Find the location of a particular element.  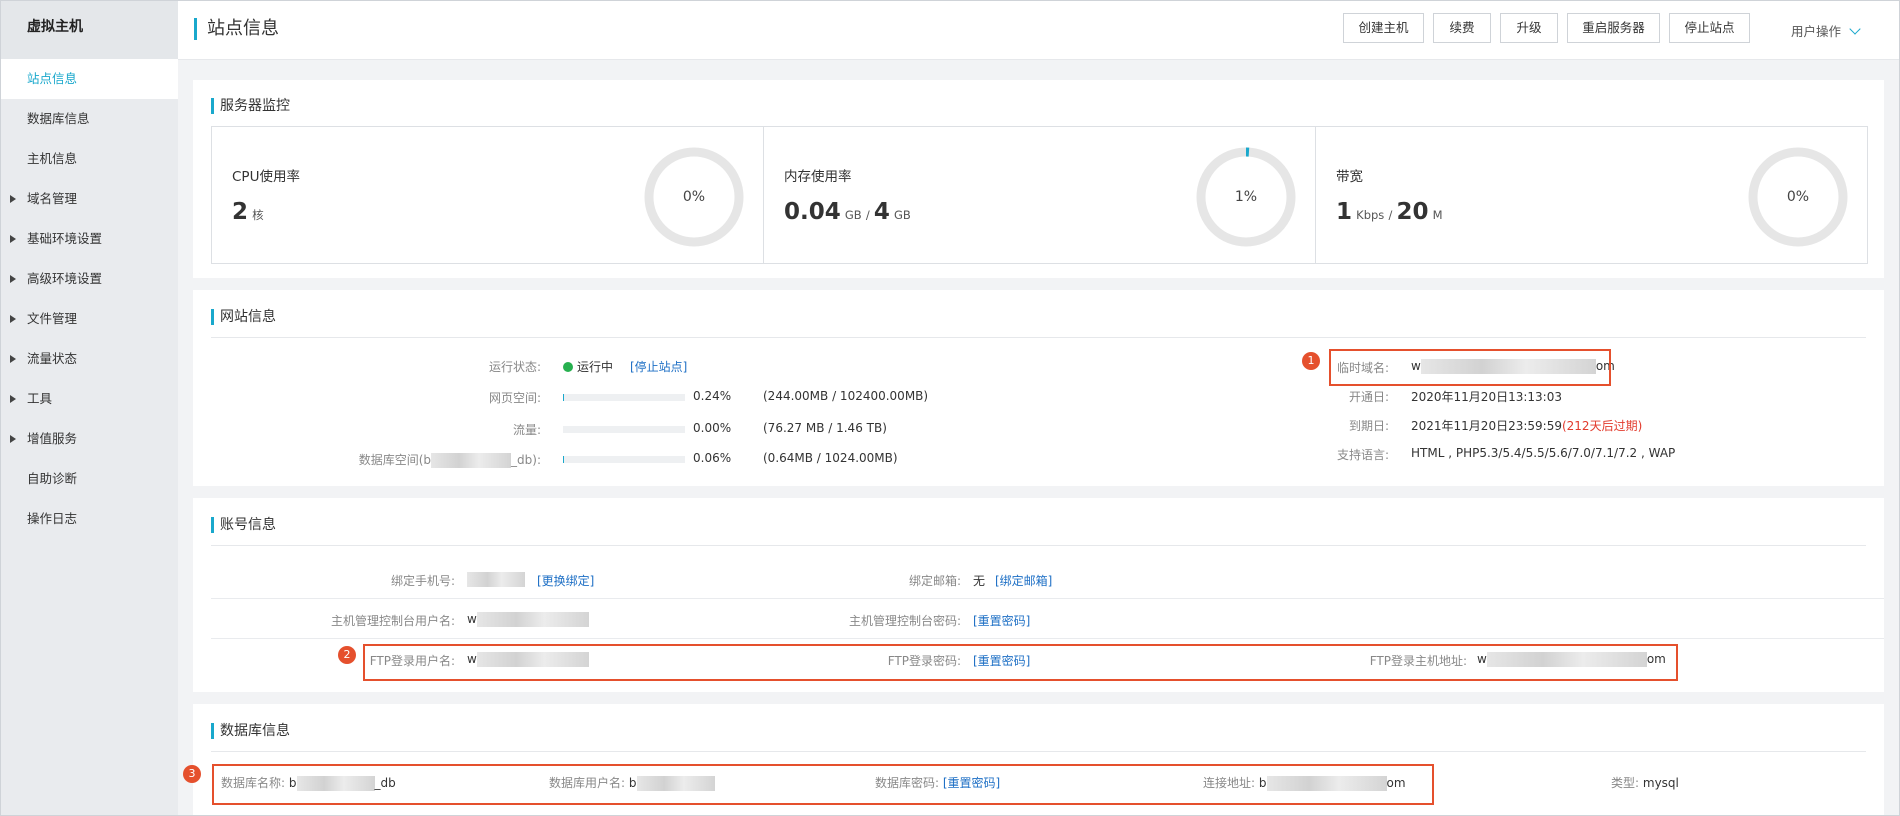

expire-date-label: 到期日: is located at coordinates (1368, 426).